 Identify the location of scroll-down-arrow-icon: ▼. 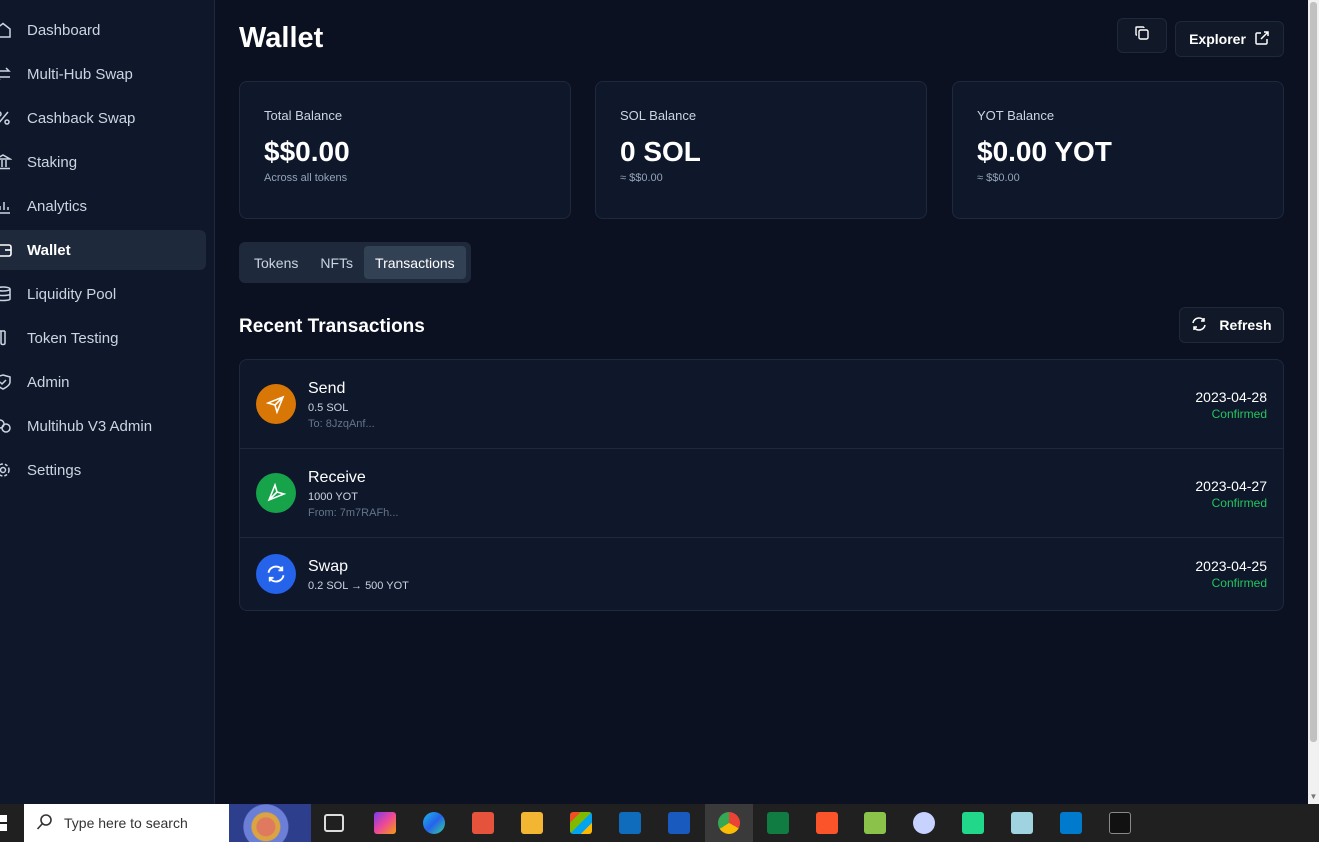
(1313, 797).